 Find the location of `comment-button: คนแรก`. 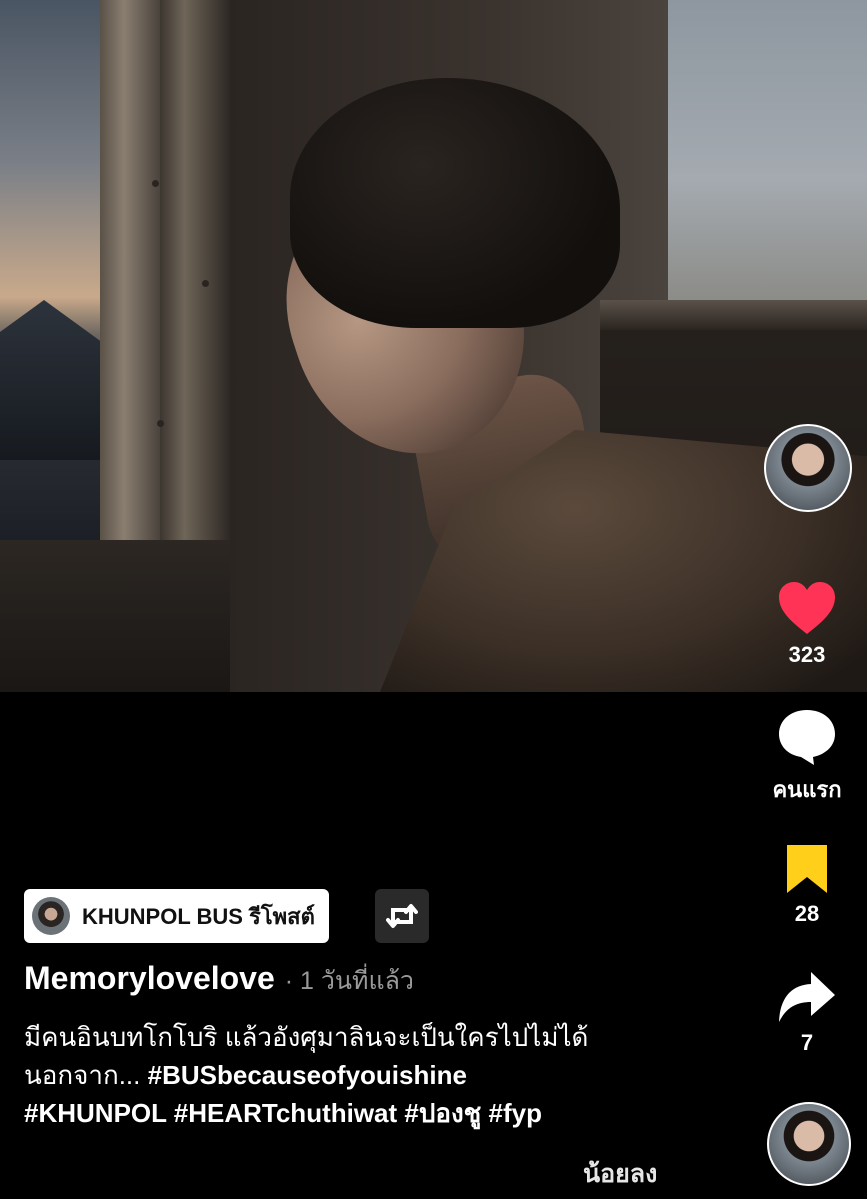

comment-button: คนแรก is located at coordinates (807, 757).